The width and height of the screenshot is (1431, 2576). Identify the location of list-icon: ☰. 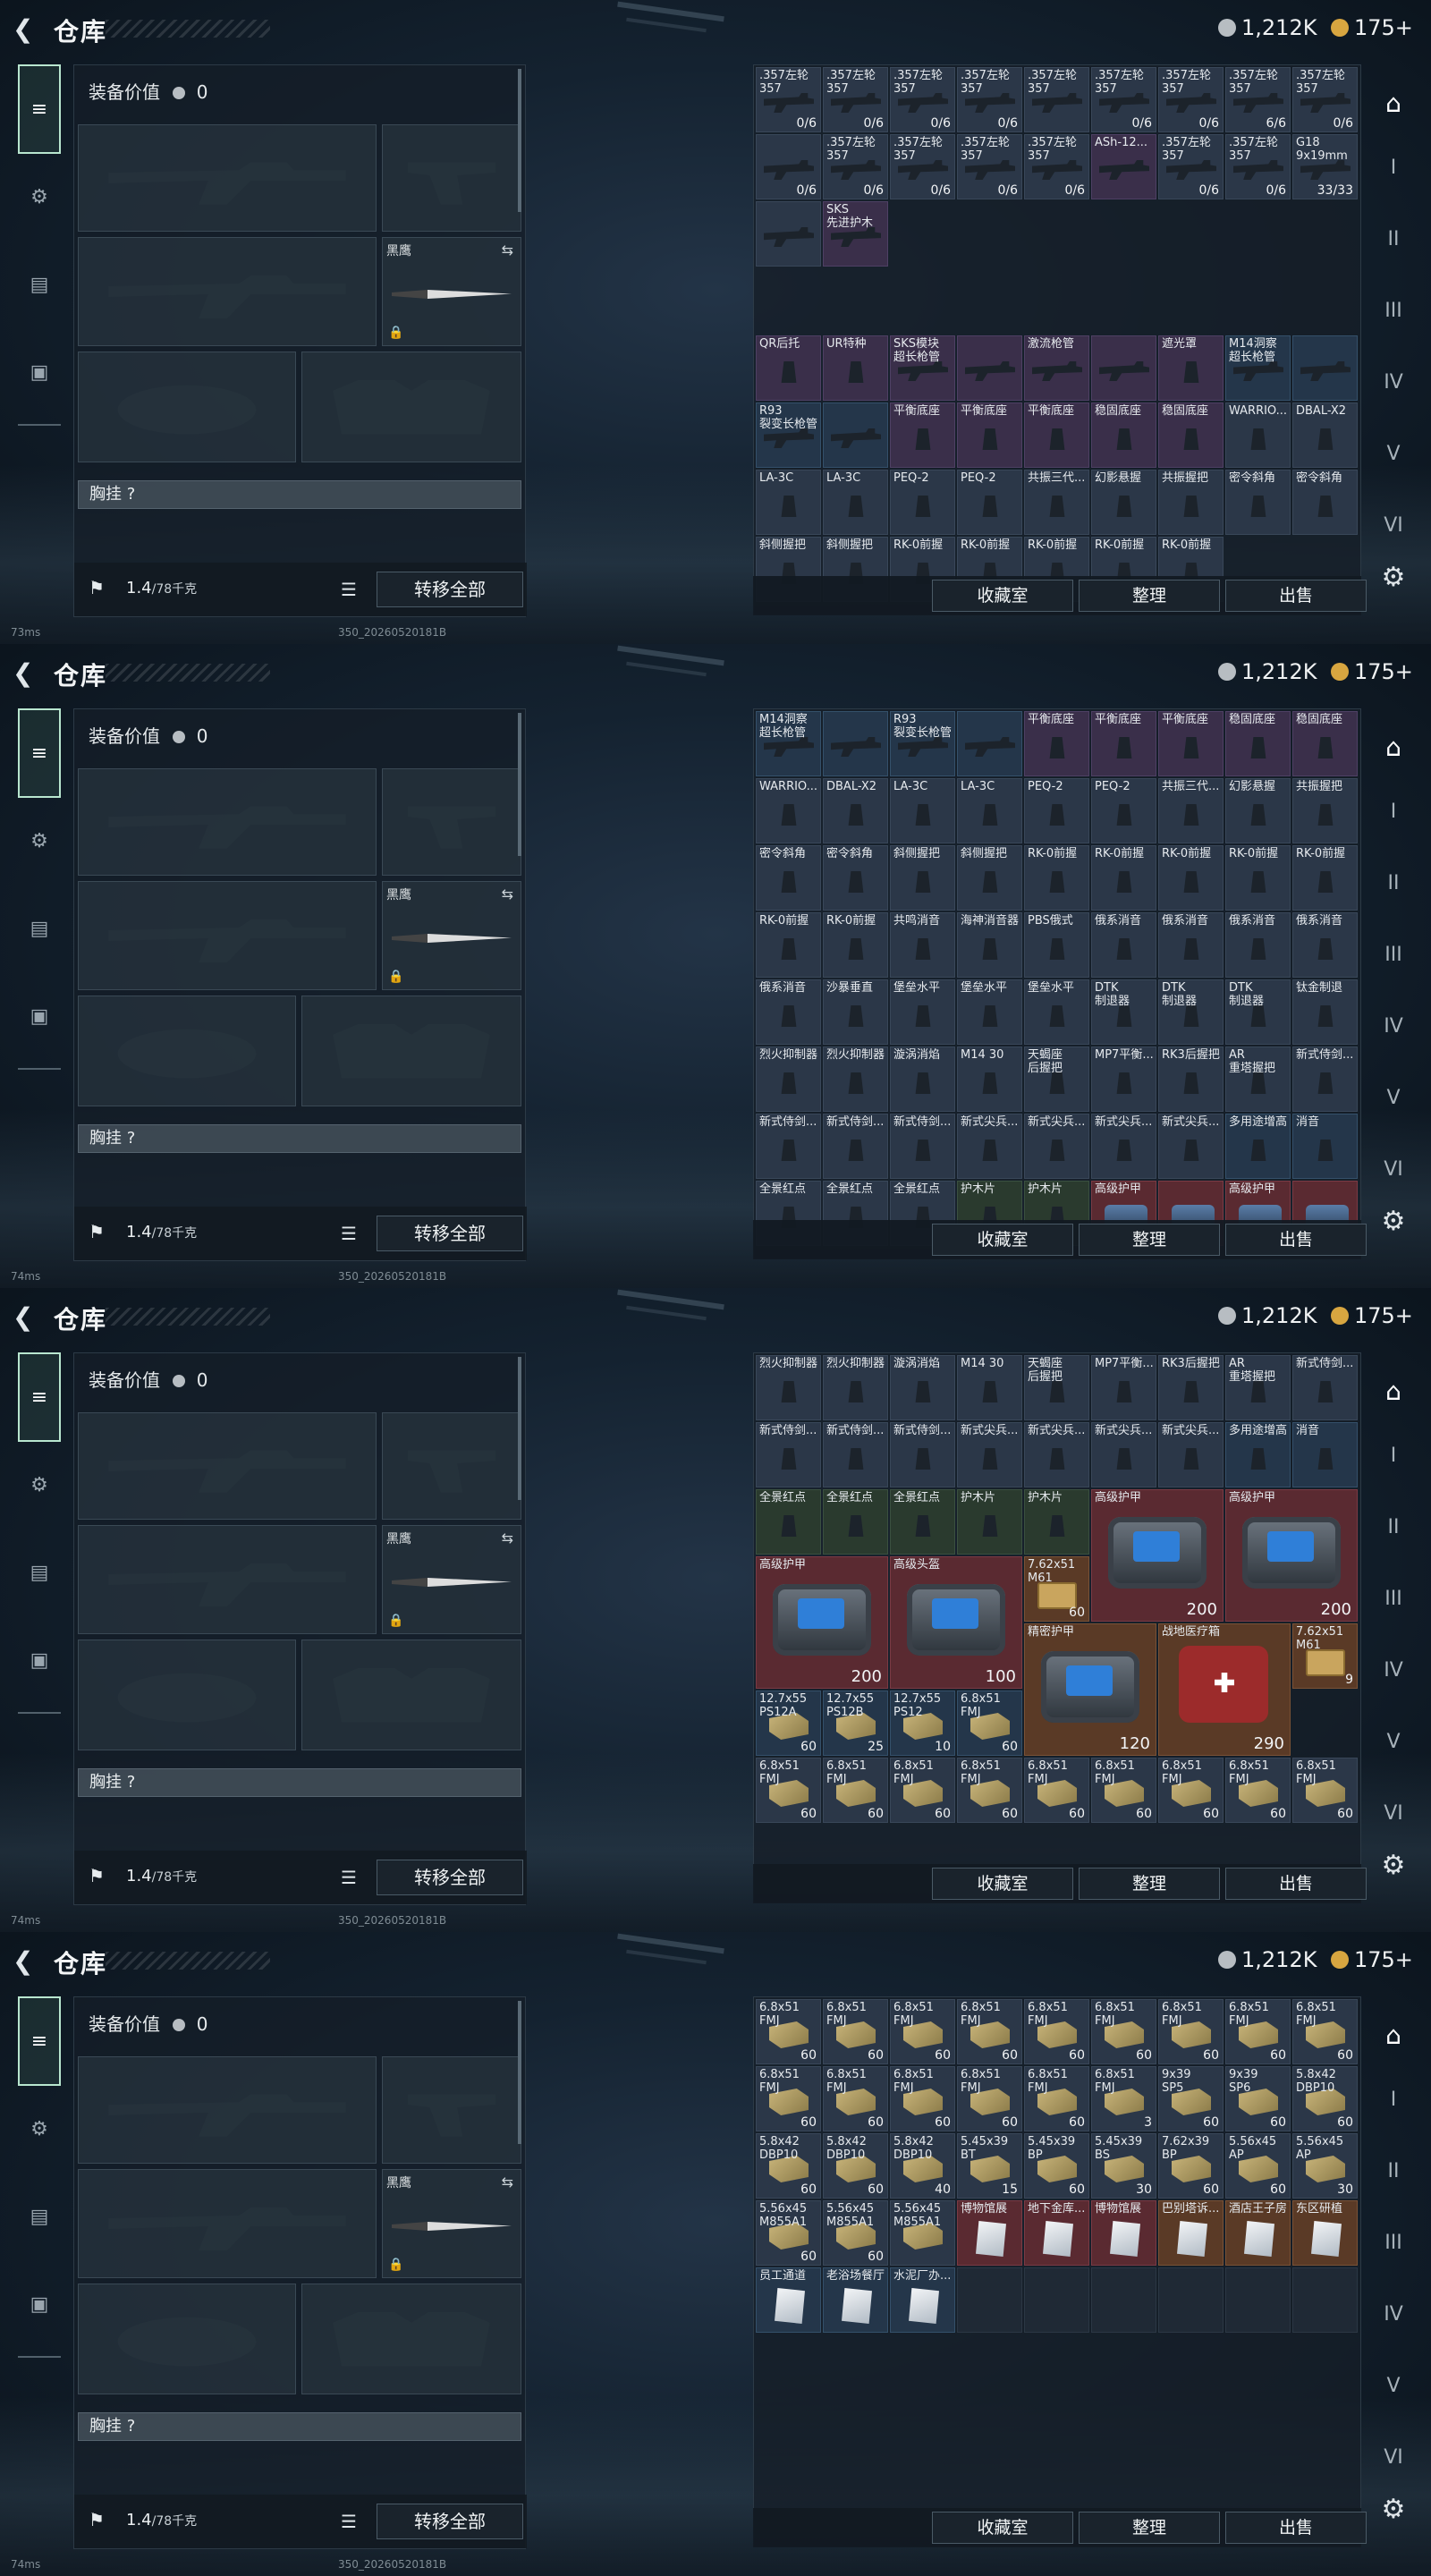
(349, 589).